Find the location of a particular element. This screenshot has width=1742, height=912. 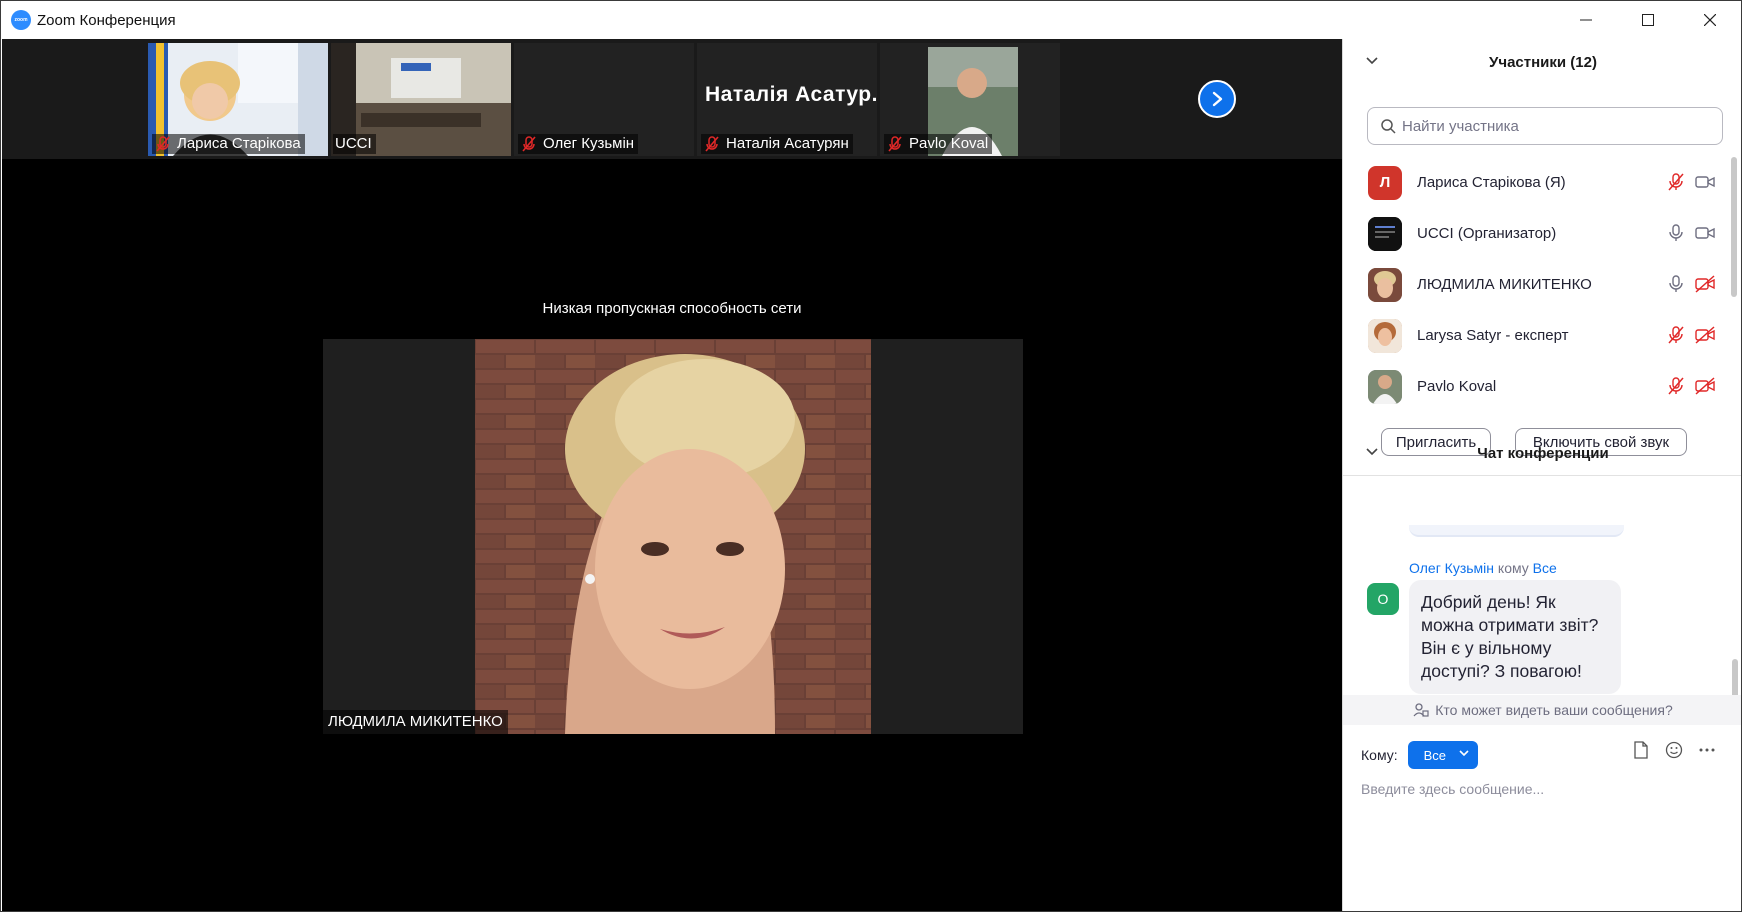

minimize-icon is located at coordinates (1586, 20).